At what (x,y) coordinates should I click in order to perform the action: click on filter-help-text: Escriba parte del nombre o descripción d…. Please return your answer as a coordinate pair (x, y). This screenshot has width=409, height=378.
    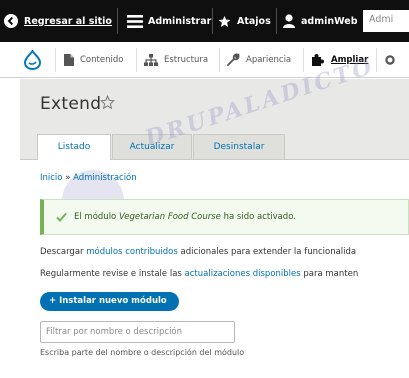
    Looking at the image, I should click on (142, 352).